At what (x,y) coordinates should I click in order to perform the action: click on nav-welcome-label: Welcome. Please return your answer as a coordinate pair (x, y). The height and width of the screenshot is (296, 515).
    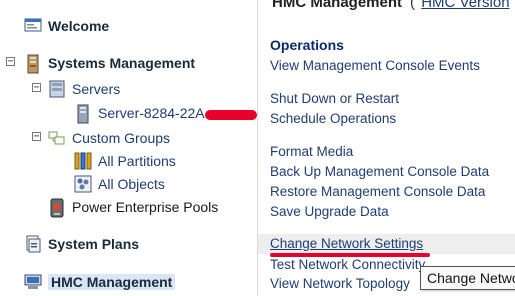
    Looking at the image, I should click on (79, 26).